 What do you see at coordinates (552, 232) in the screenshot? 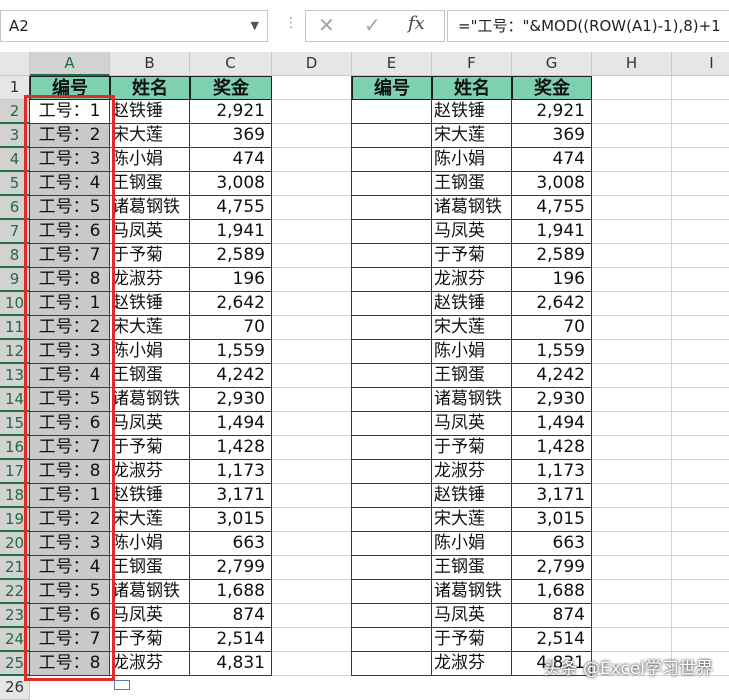
I see `bonus-cell: 1,941` at bounding box center [552, 232].